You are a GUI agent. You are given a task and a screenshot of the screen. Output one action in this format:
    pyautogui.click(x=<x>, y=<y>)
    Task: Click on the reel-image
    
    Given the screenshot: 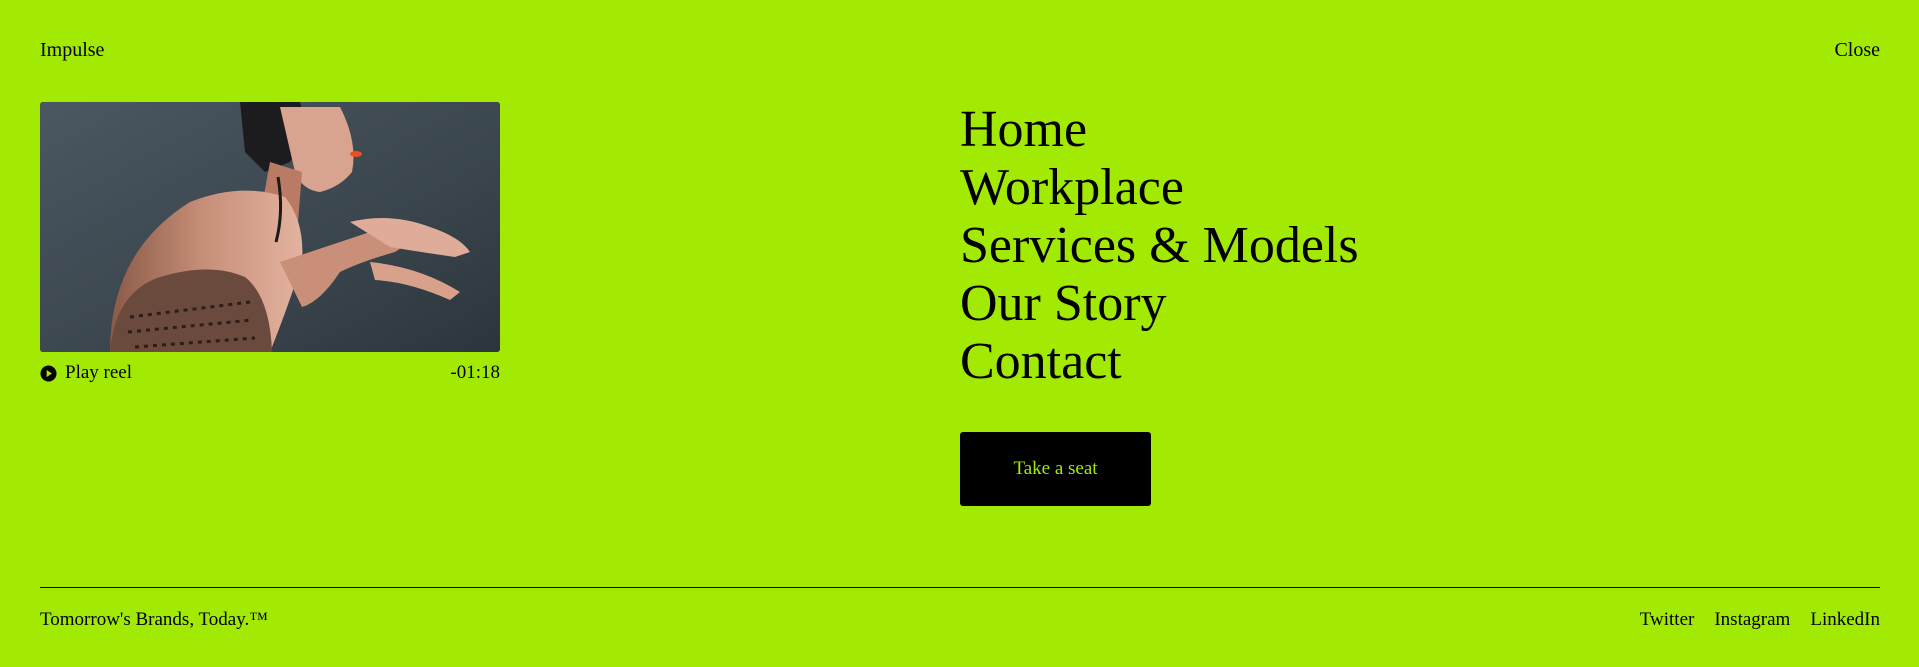 What is the action you would take?
    pyautogui.click(x=270, y=227)
    